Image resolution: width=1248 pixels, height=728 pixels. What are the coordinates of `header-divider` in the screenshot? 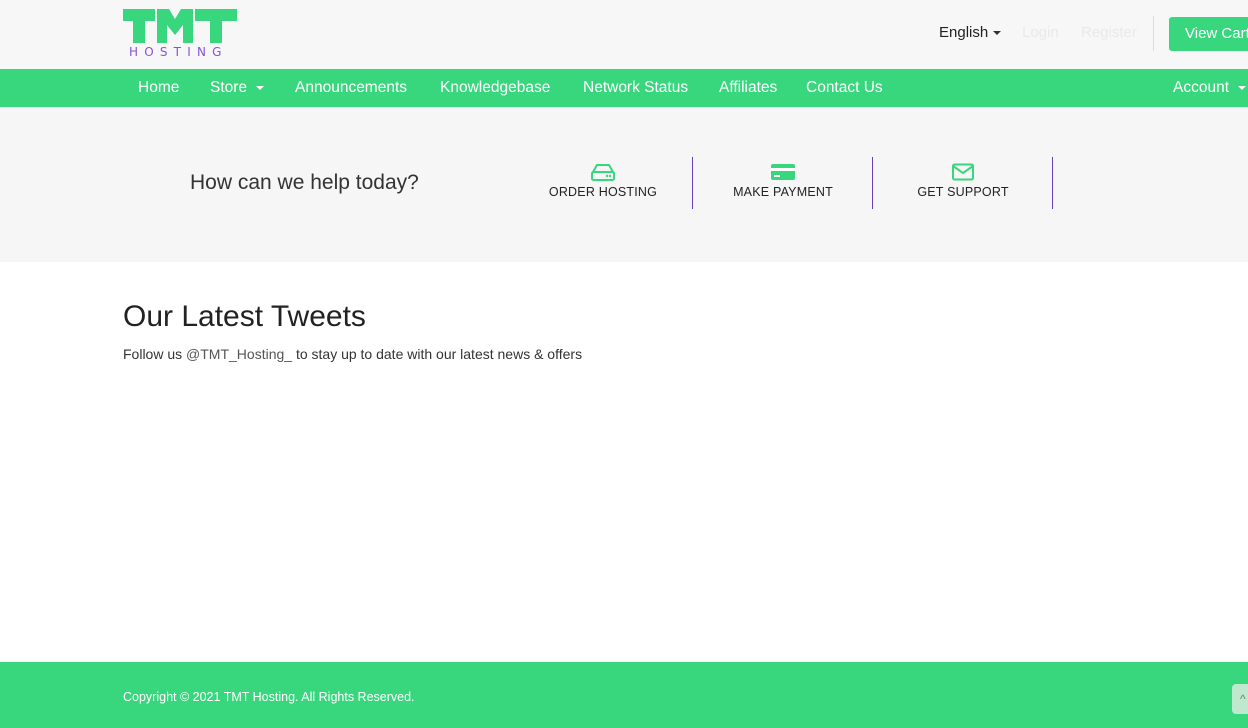 It's located at (1153, 33).